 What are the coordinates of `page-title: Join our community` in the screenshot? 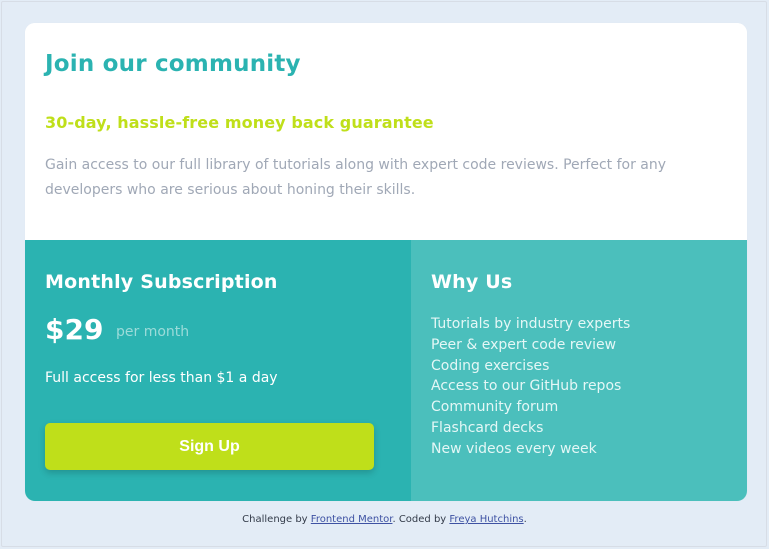 It's located at (173, 64).